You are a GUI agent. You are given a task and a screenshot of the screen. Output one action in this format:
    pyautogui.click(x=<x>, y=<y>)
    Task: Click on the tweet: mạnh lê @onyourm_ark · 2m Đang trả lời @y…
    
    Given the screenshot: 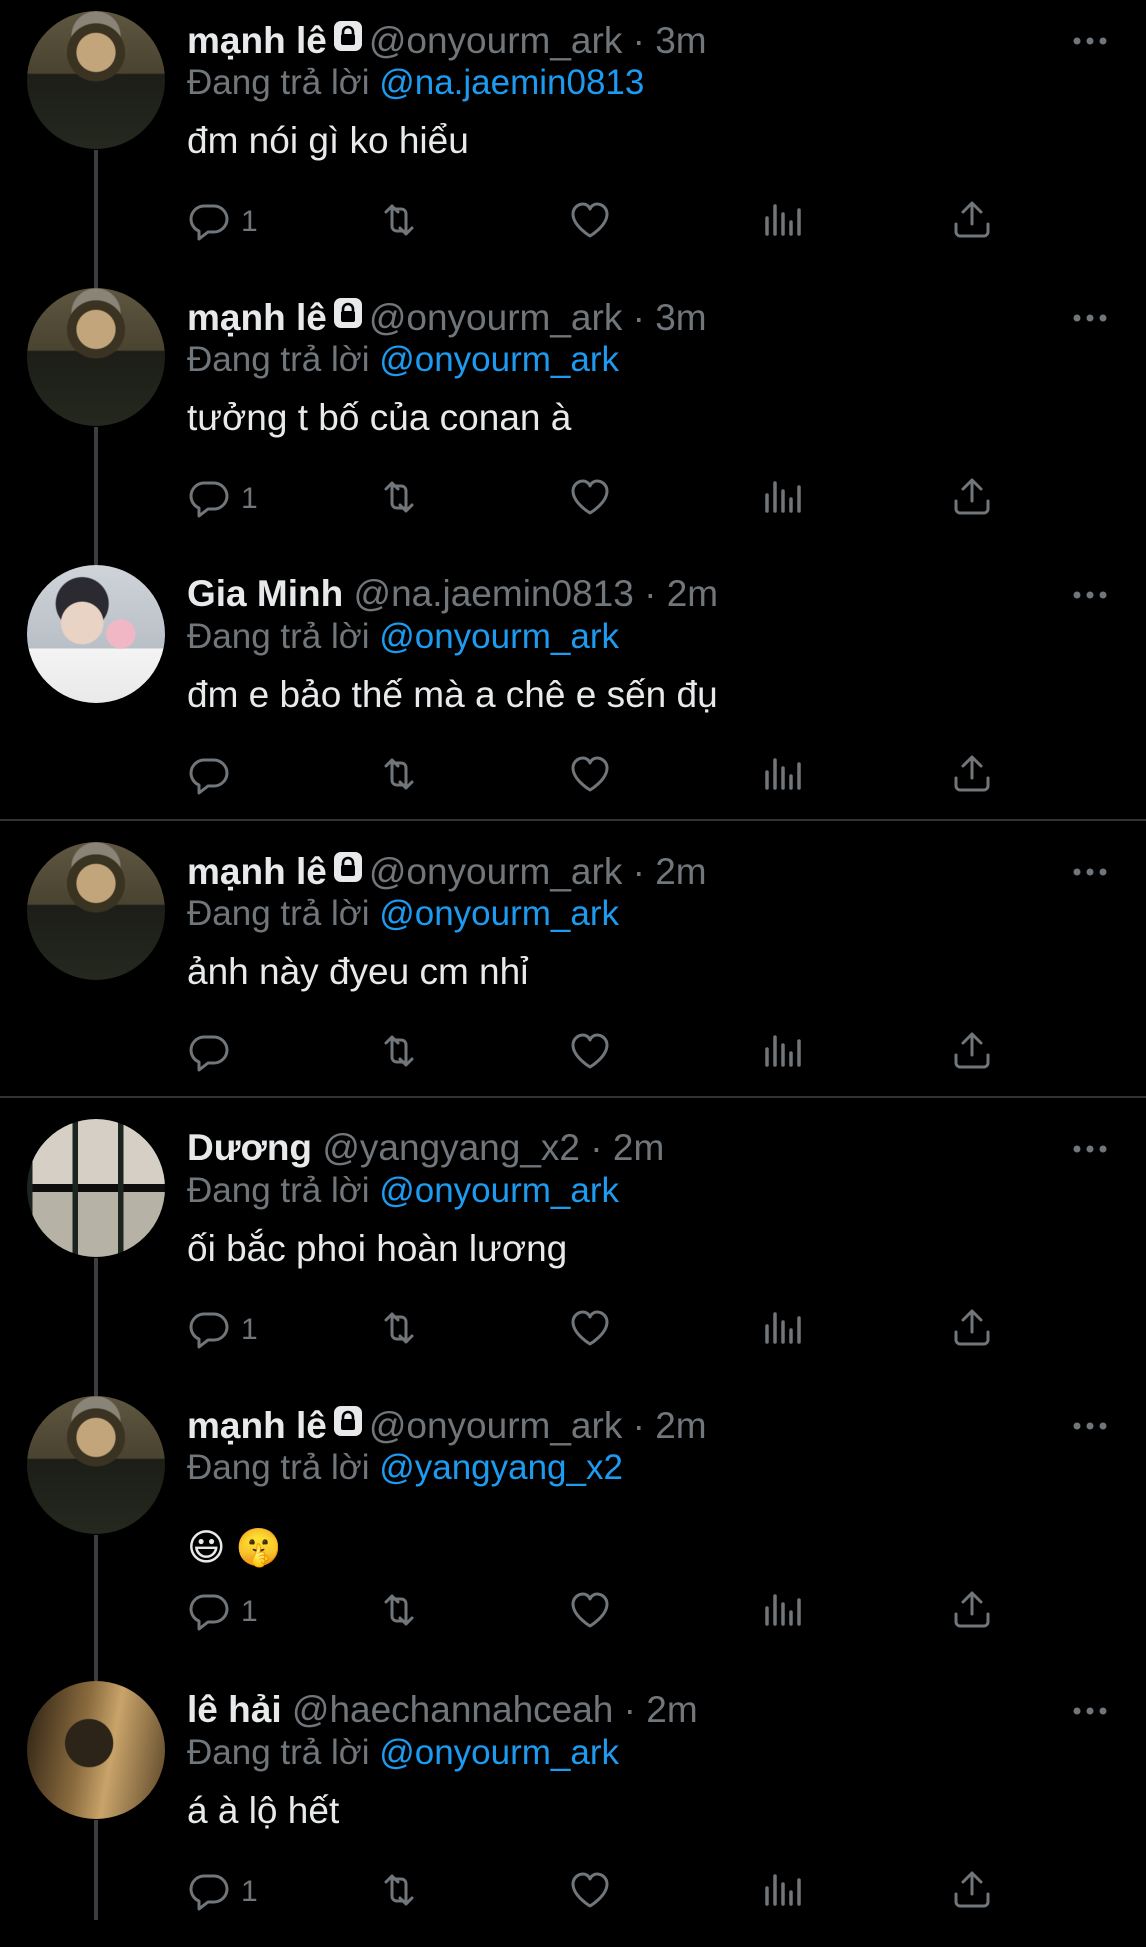 What is the action you would take?
    pyautogui.click(x=573, y=1523)
    